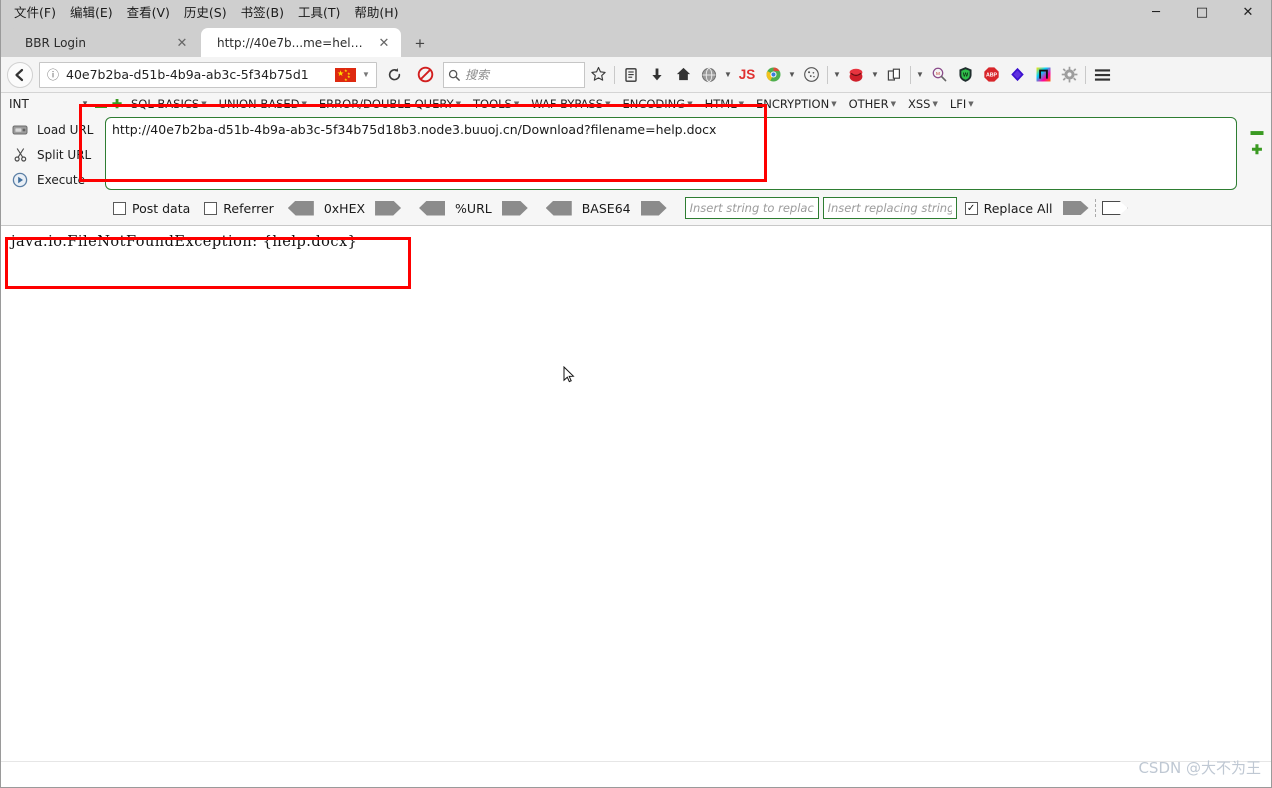 This screenshot has height=788, width=1272. I want to click on javascript-toggle-icon: JS, so click(747, 75).